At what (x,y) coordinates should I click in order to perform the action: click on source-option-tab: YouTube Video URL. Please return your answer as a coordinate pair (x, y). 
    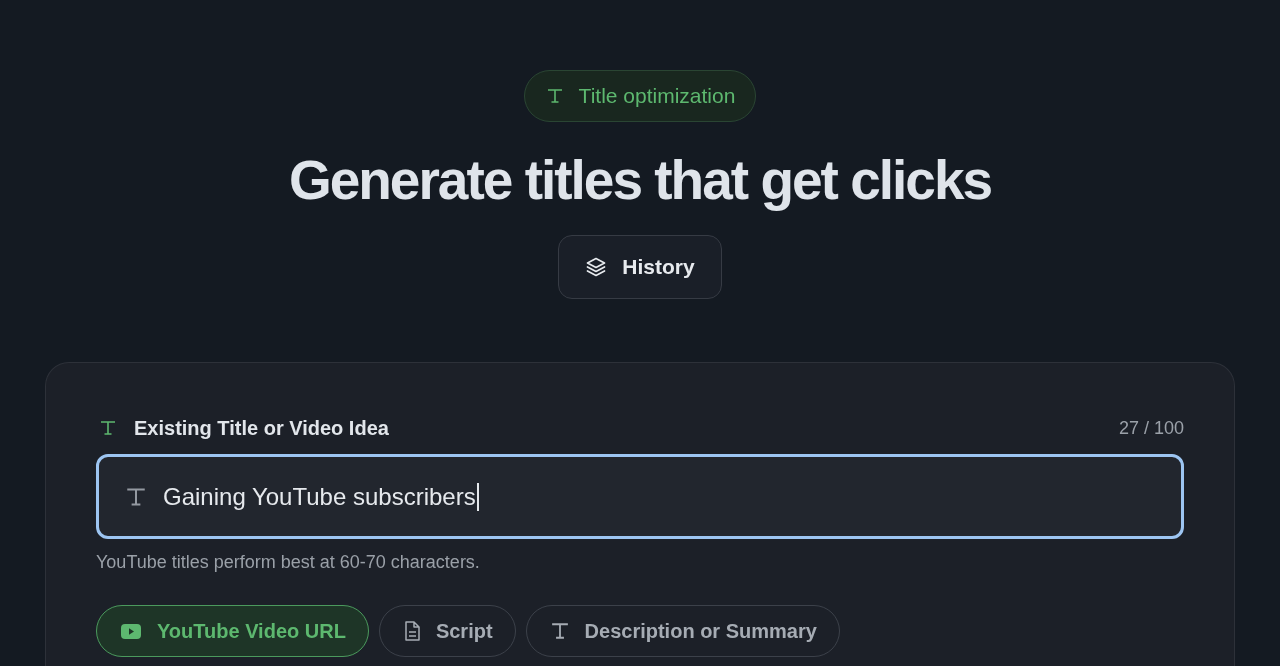
    Looking at the image, I should click on (232, 631).